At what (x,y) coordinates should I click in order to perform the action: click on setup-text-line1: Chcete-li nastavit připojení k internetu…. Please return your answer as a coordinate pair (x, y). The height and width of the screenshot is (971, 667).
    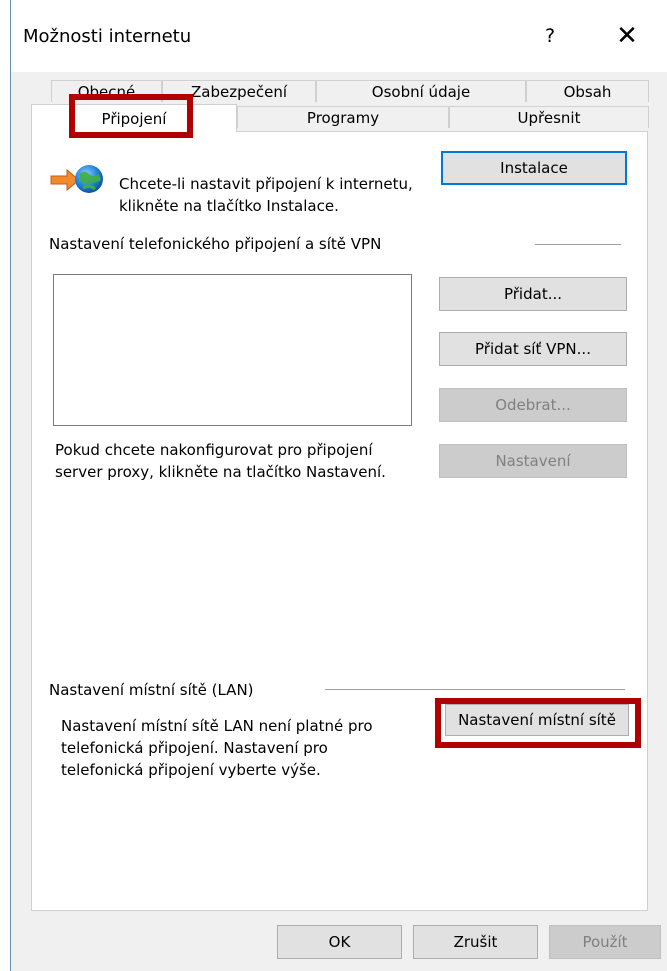
    Looking at the image, I should click on (266, 184).